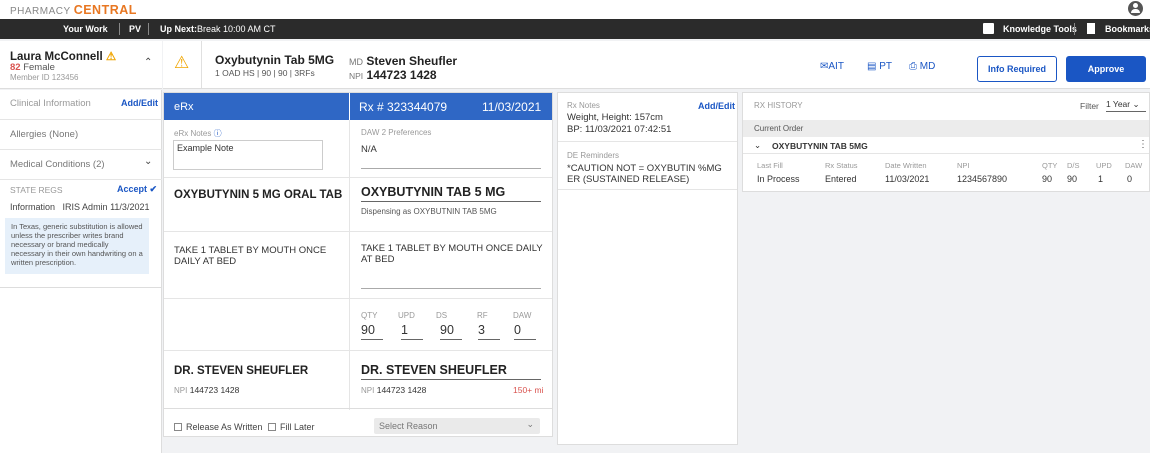 The image size is (1150, 453). I want to click on approve-button: Approve, so click(1106, 69).